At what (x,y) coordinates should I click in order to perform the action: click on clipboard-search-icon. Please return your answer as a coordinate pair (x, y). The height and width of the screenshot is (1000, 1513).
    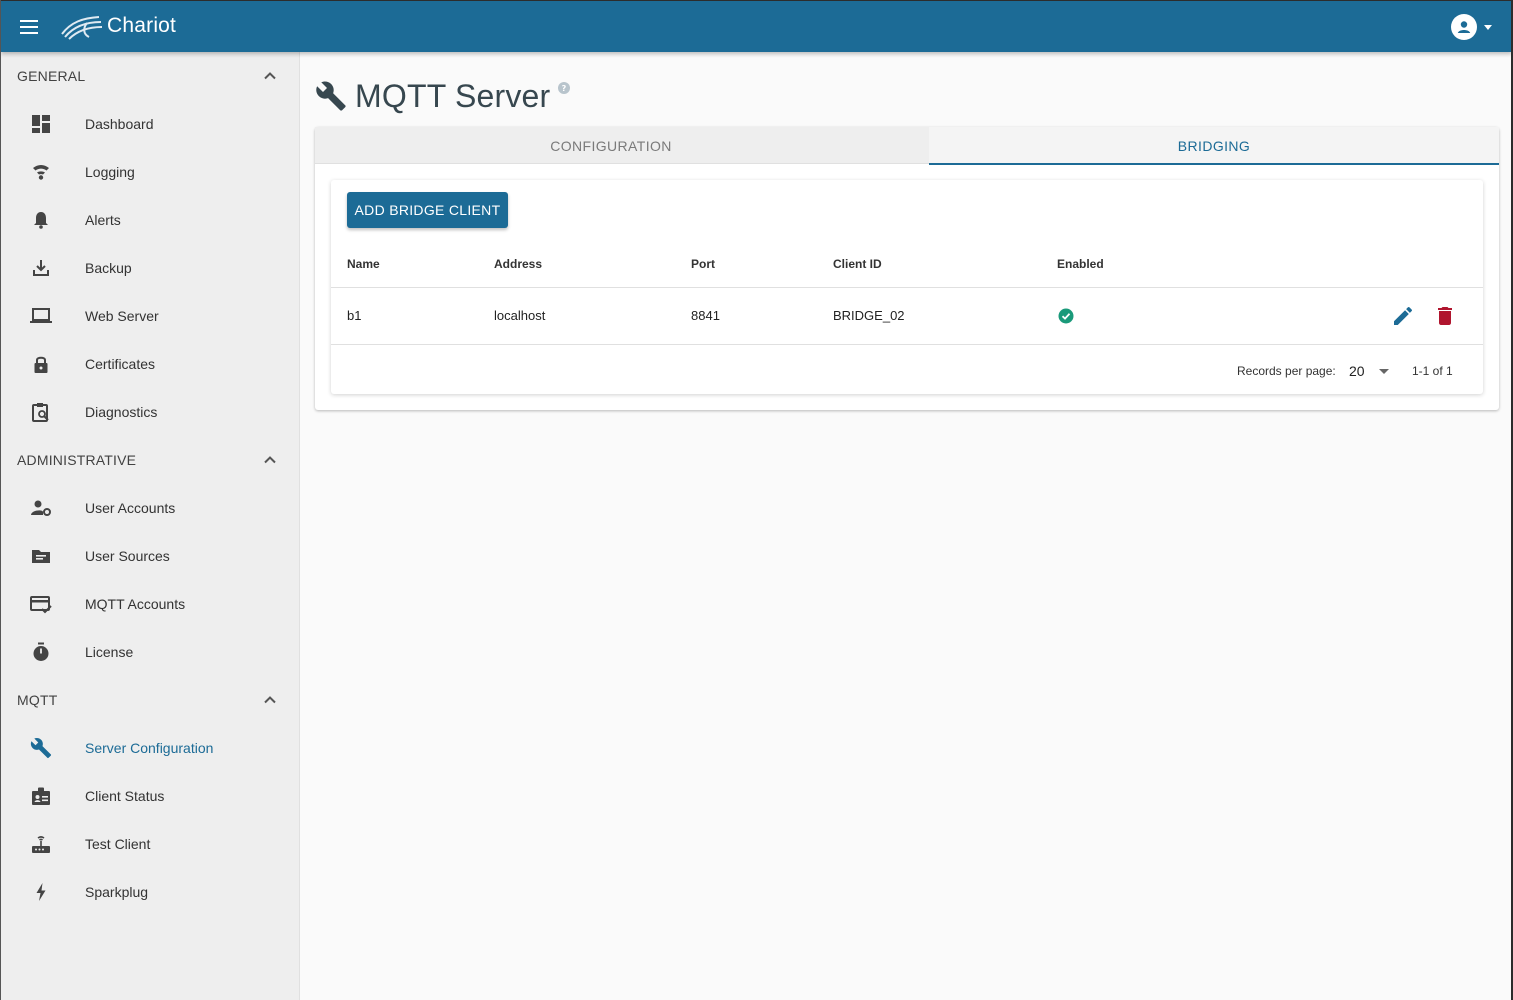
    Looking at the image, I should click on (41, 412).